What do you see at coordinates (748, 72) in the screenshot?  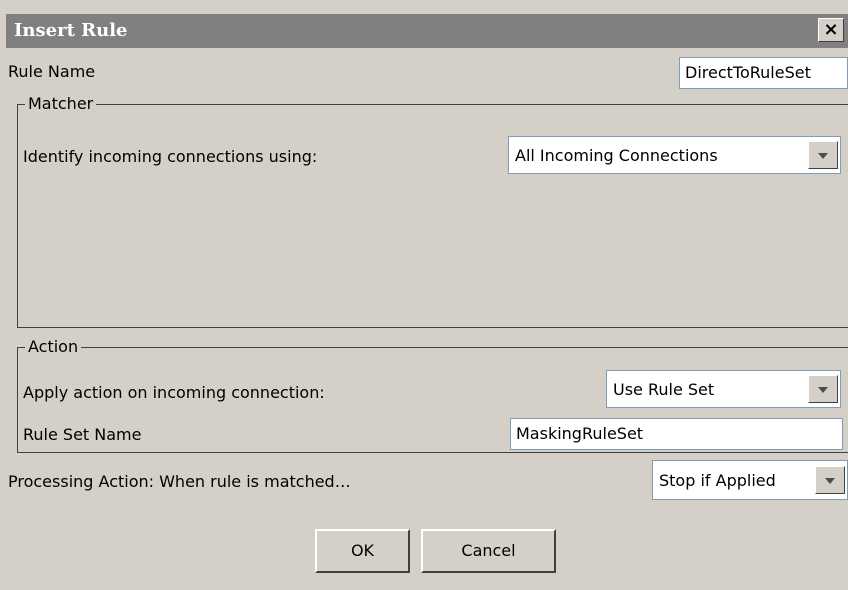 I see `rule-name-value: DirectToRuleSet` at bounding box center [748, 72].